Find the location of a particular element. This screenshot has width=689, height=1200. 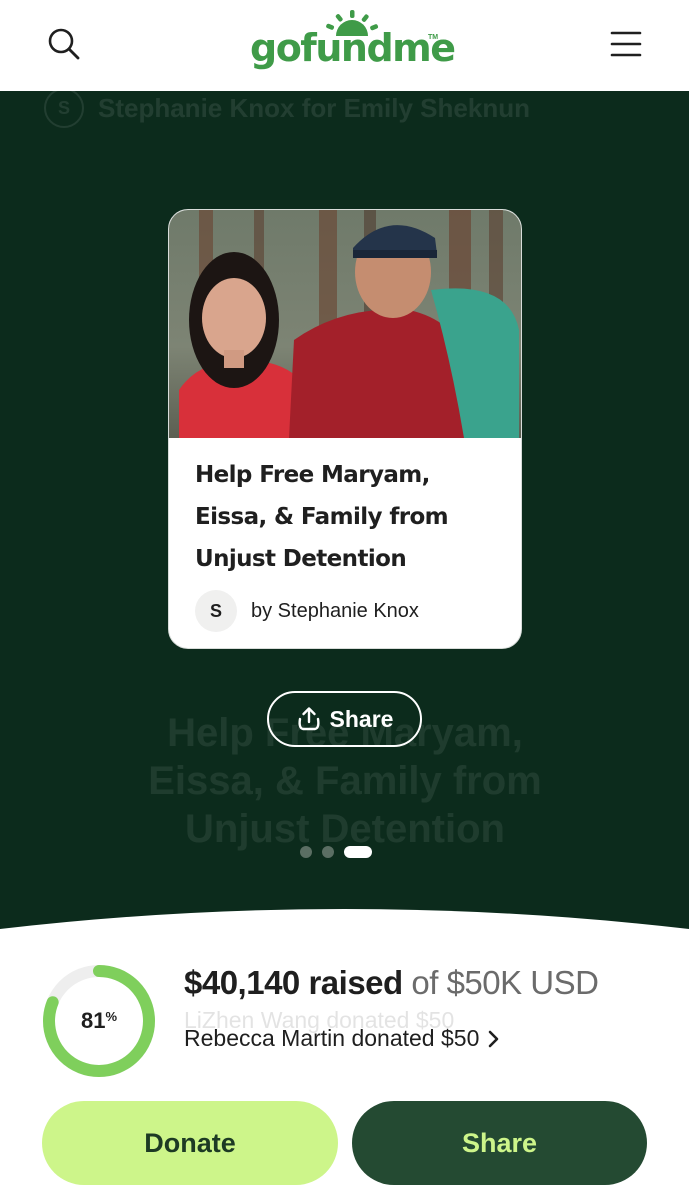

hero-share-label: Share is located at coordinates (361, 718).